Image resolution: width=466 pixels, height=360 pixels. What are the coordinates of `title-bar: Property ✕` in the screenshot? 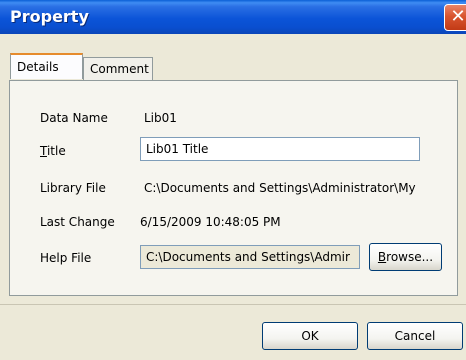 It's located at (233, 17).